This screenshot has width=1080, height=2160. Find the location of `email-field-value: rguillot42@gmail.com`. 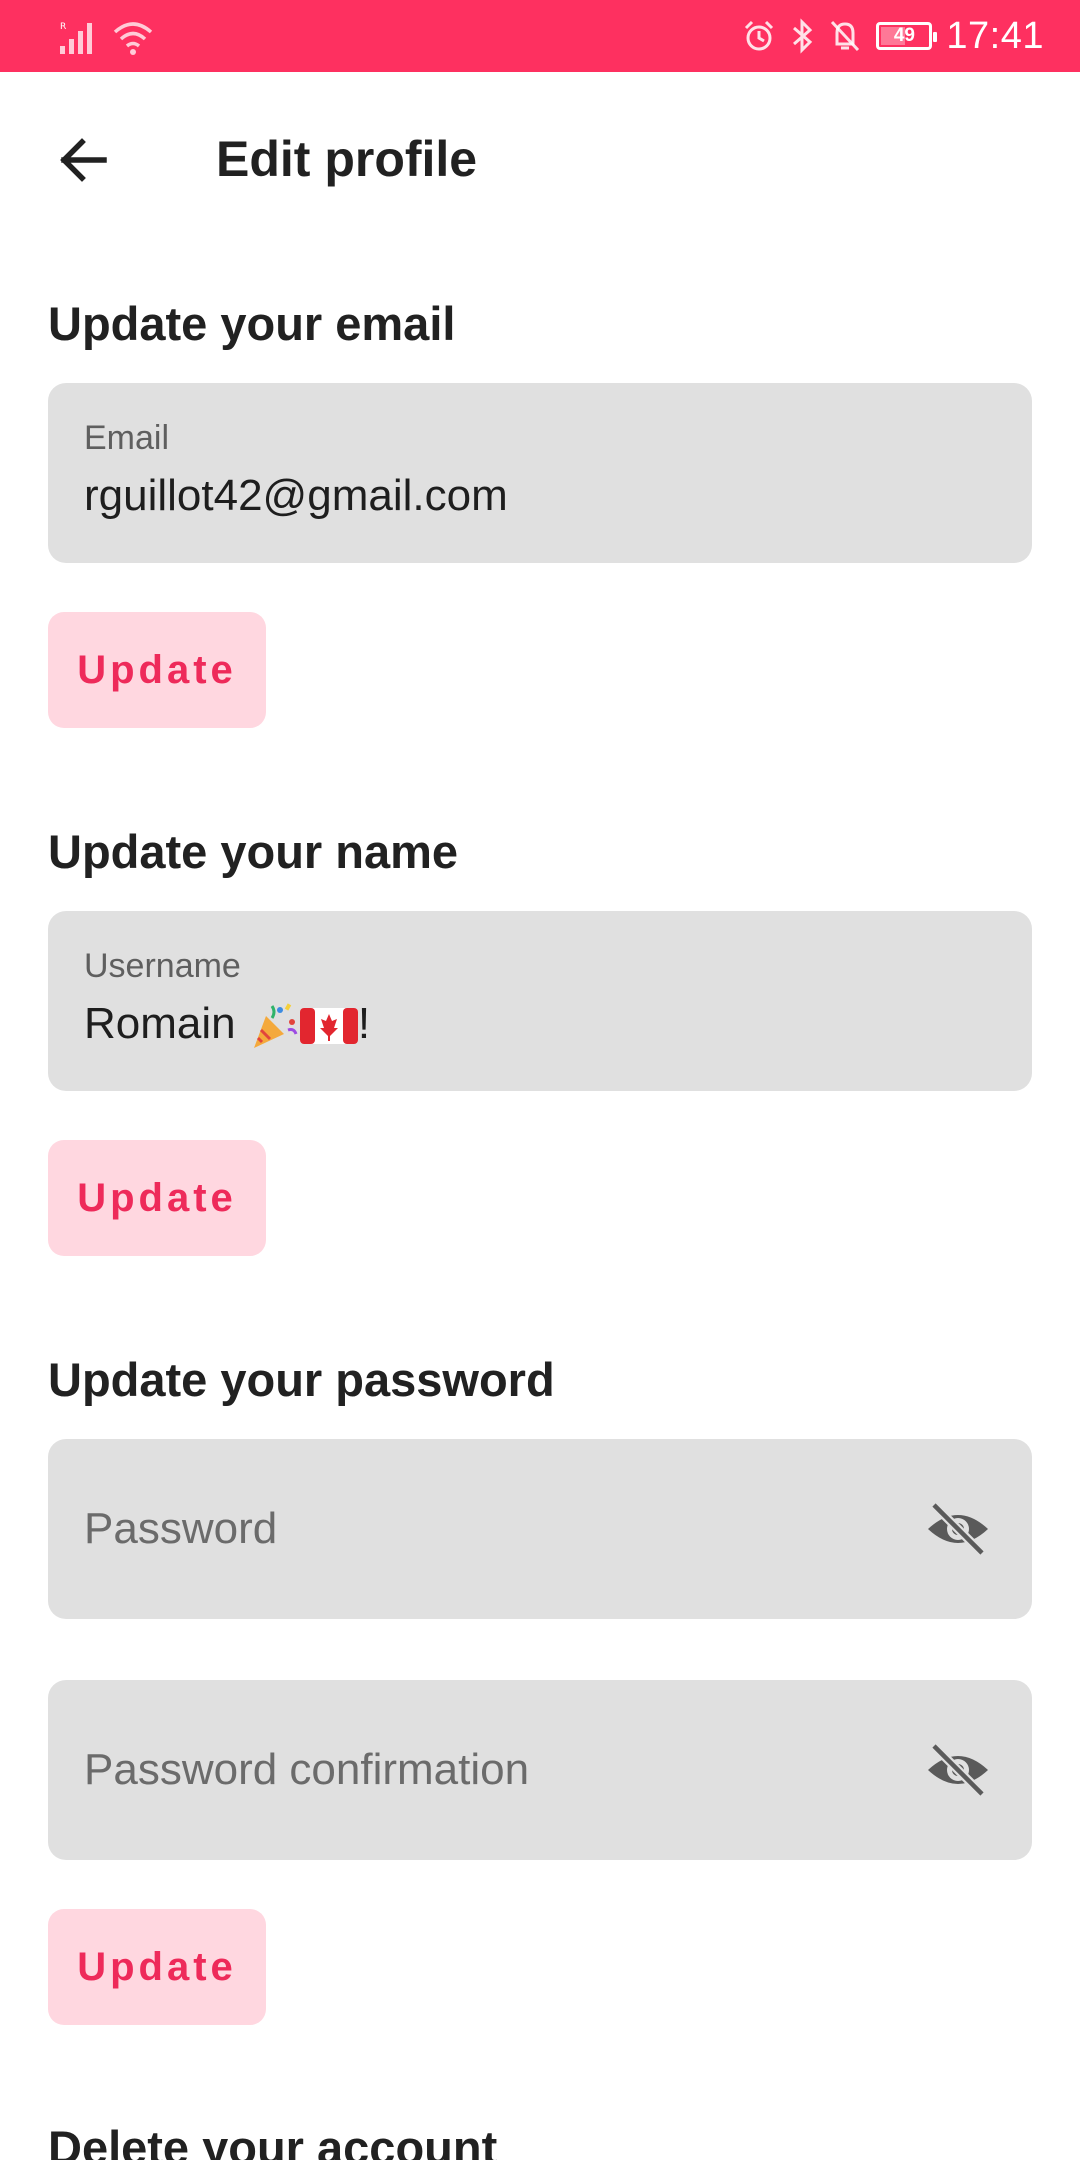

email-field-value: rguillot42@gmail.com is located at coordinates (296, 496).